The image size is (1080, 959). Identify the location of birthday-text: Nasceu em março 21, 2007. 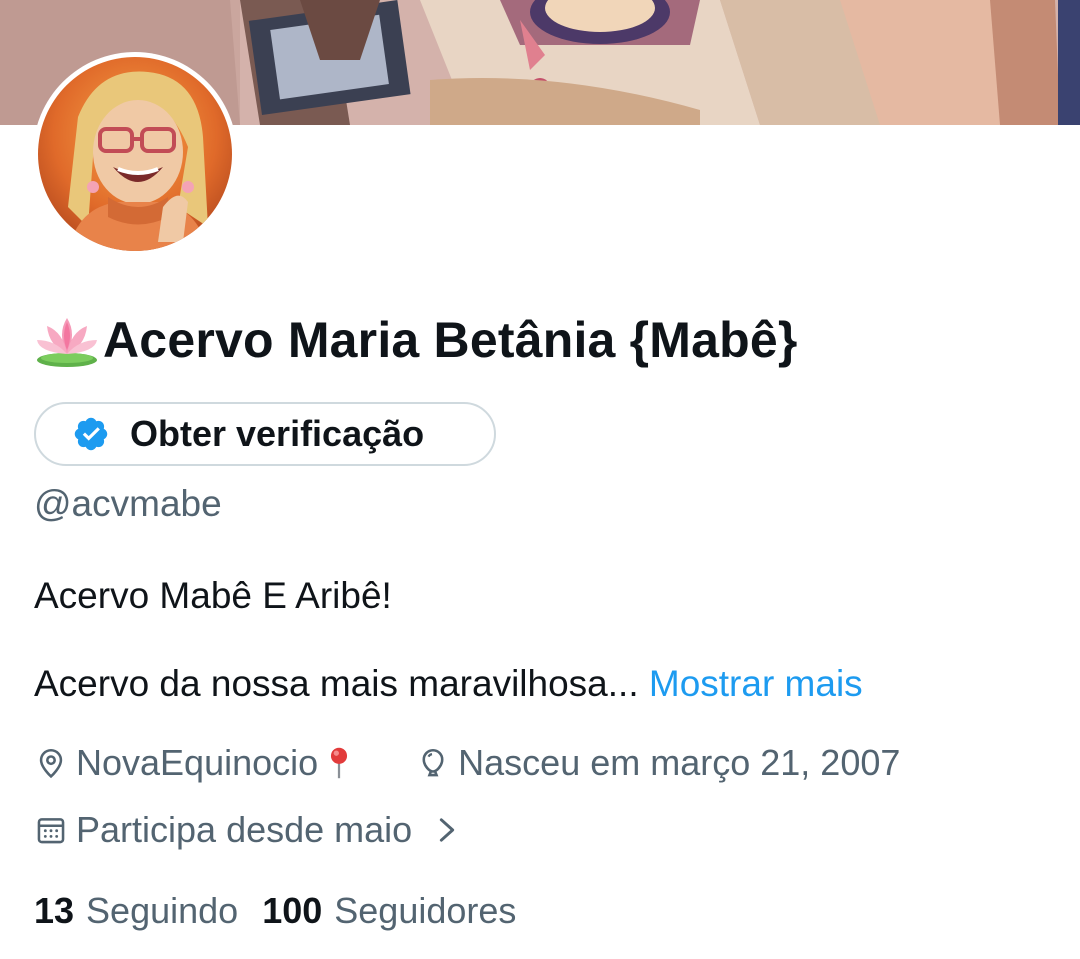
(679, 762).